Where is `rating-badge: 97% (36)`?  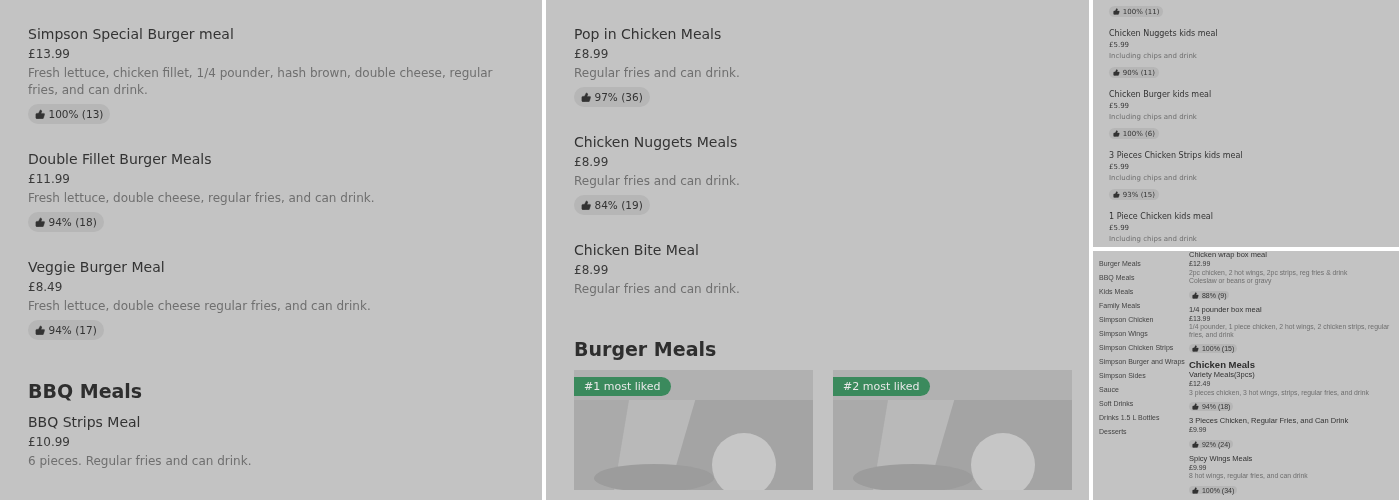
rating-badge: 97% (36) is located at coordinates (612, 97).